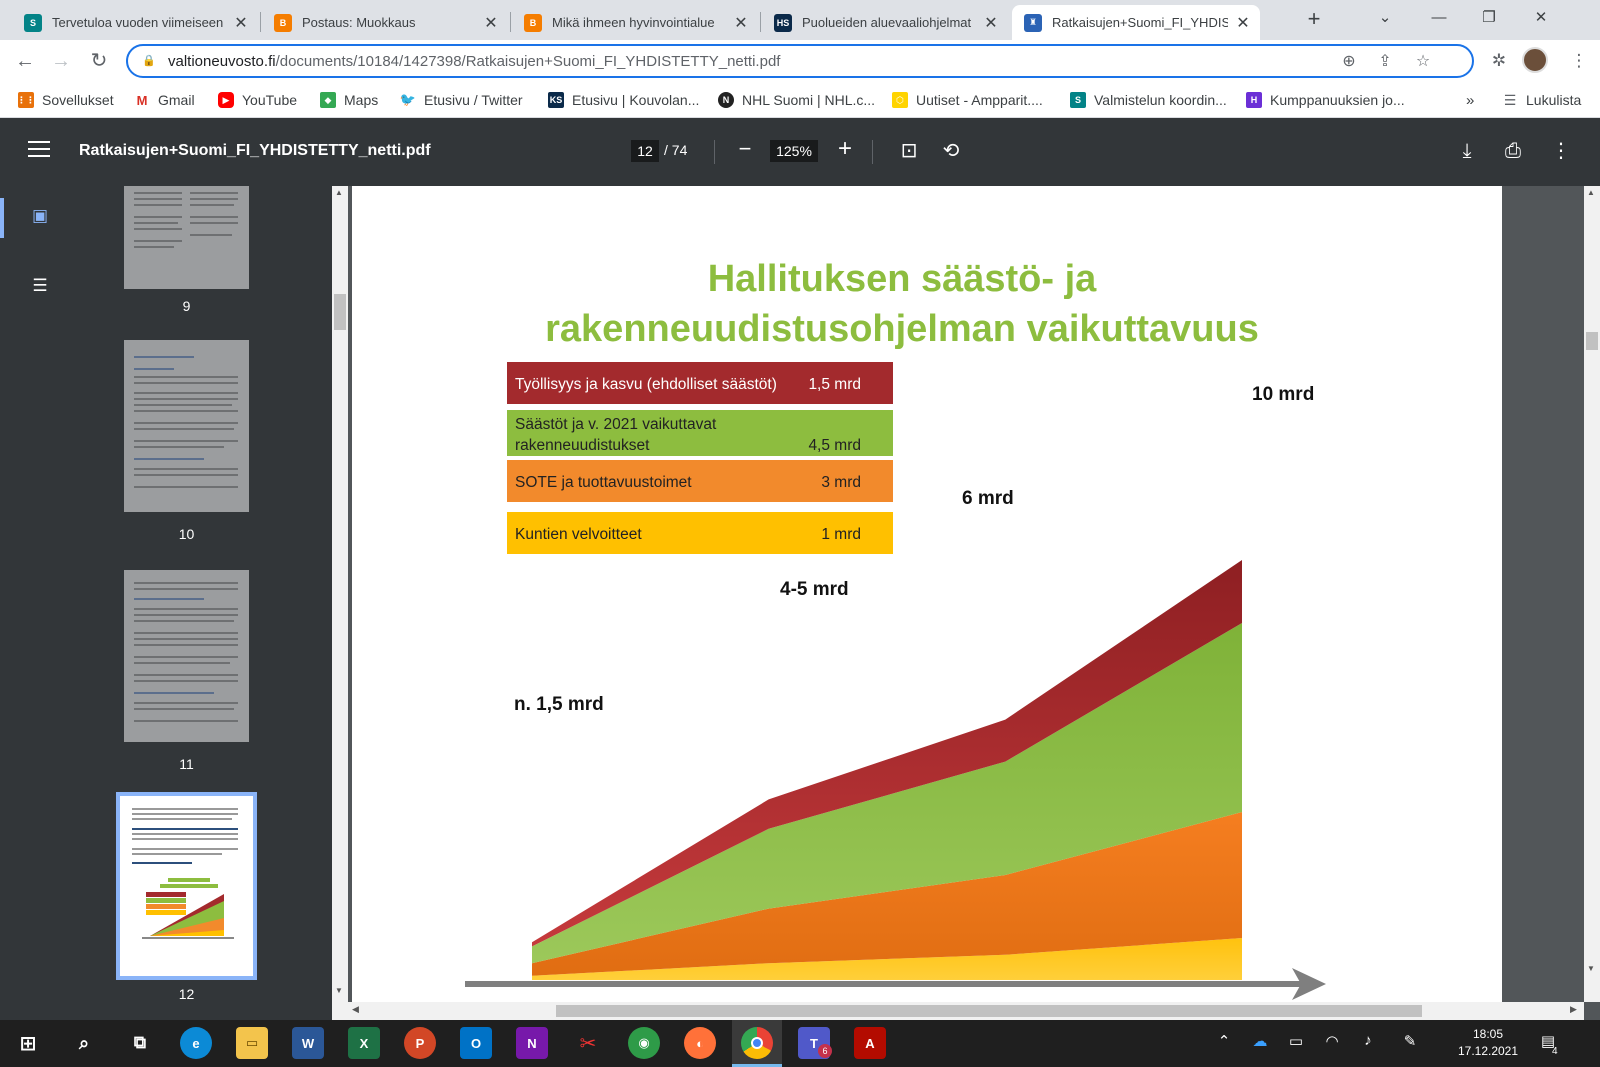 The image size is (1600, 1067). I want to click on print-icon: ⎙, so click(1513, 151).